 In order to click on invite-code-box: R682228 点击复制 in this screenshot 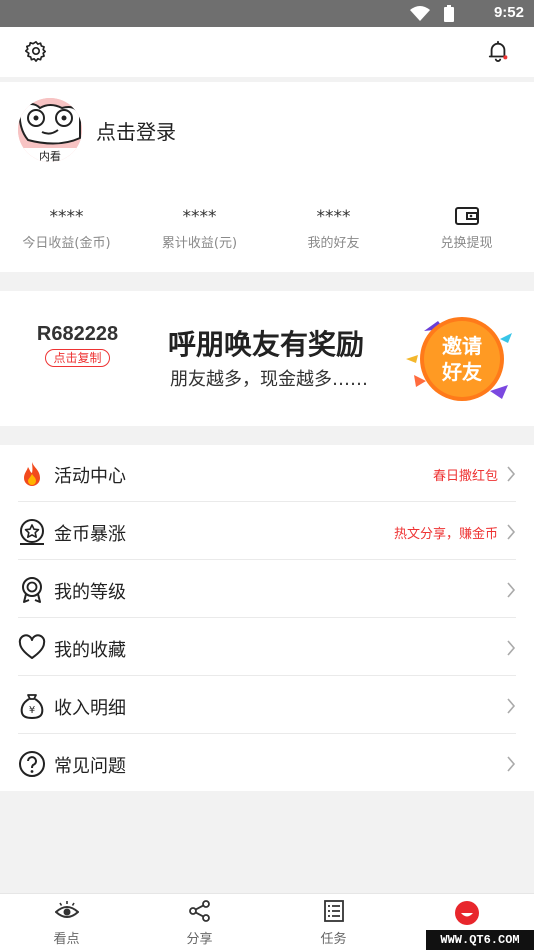, I will do `click(77, 345)`.